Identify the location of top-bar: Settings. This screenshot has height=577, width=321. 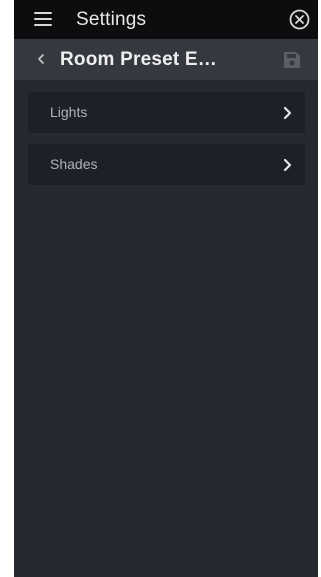
(166, 19).